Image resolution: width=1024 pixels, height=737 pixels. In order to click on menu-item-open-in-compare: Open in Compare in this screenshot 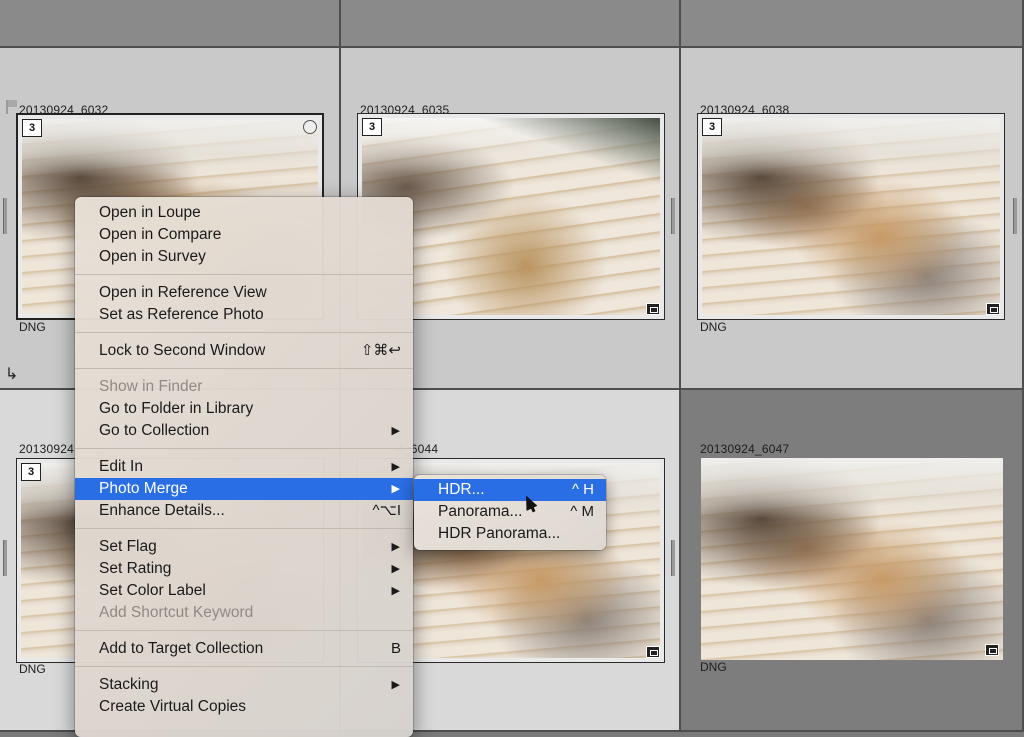, I will do `click(244, 235)`.